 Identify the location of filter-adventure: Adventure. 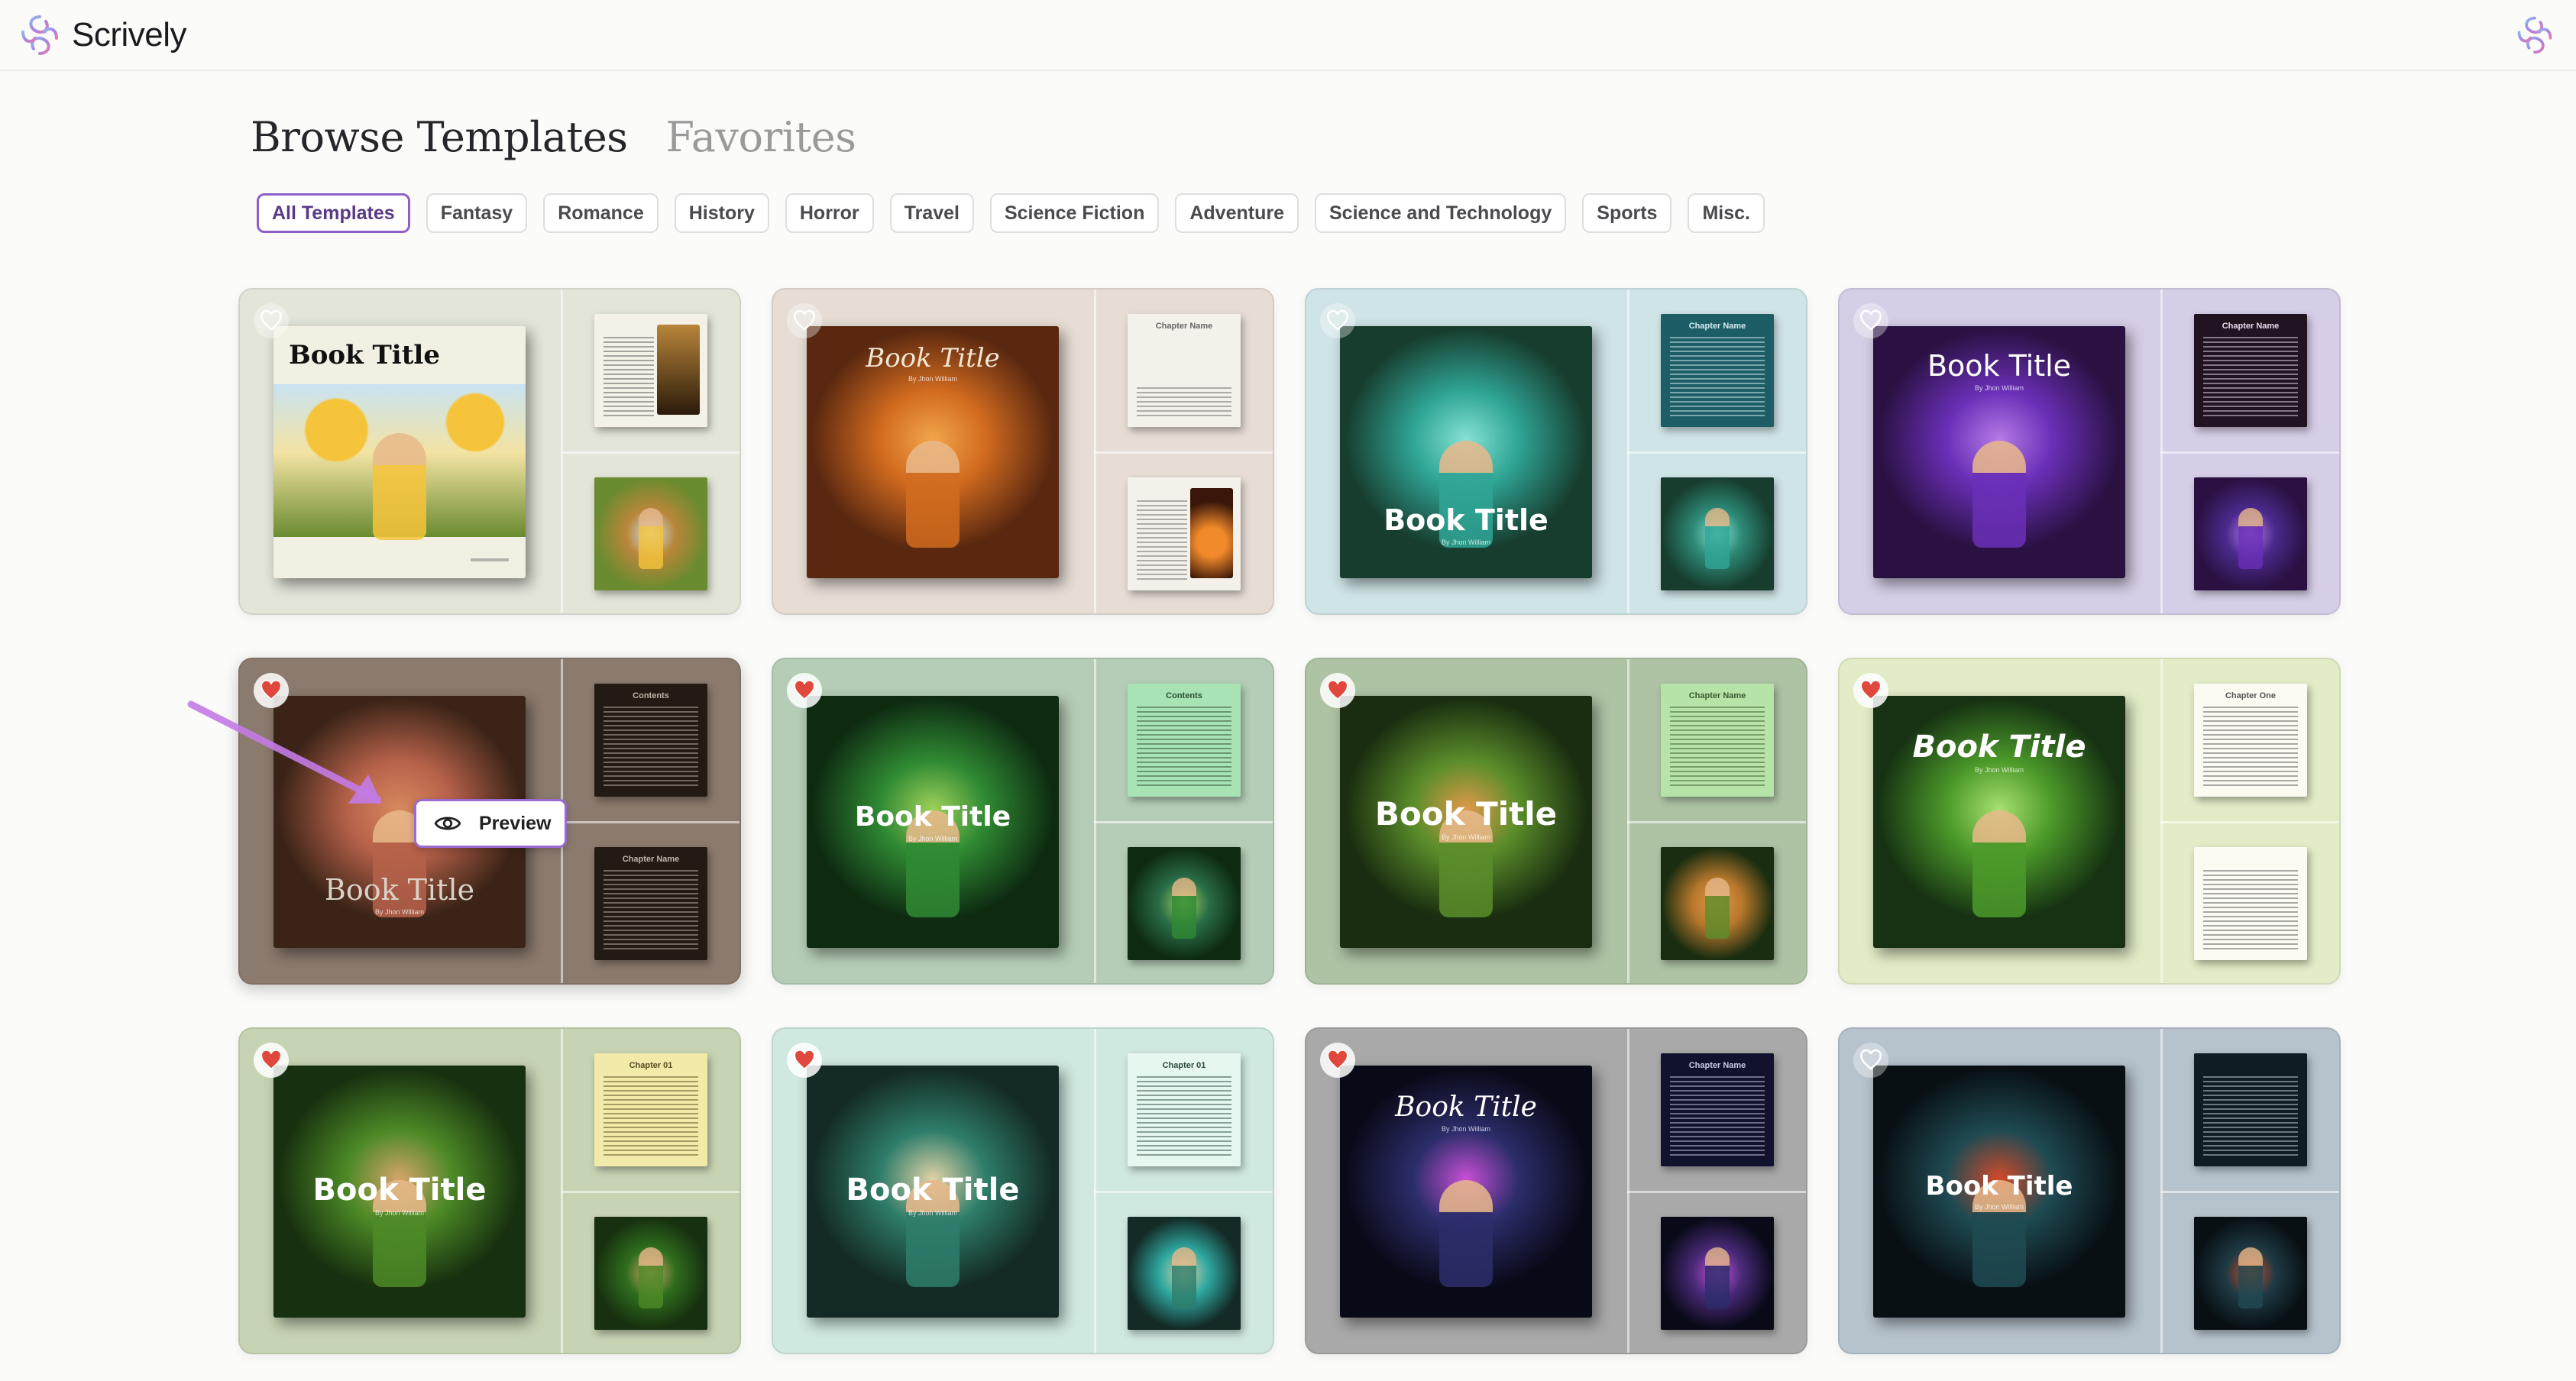
(1237, 213).